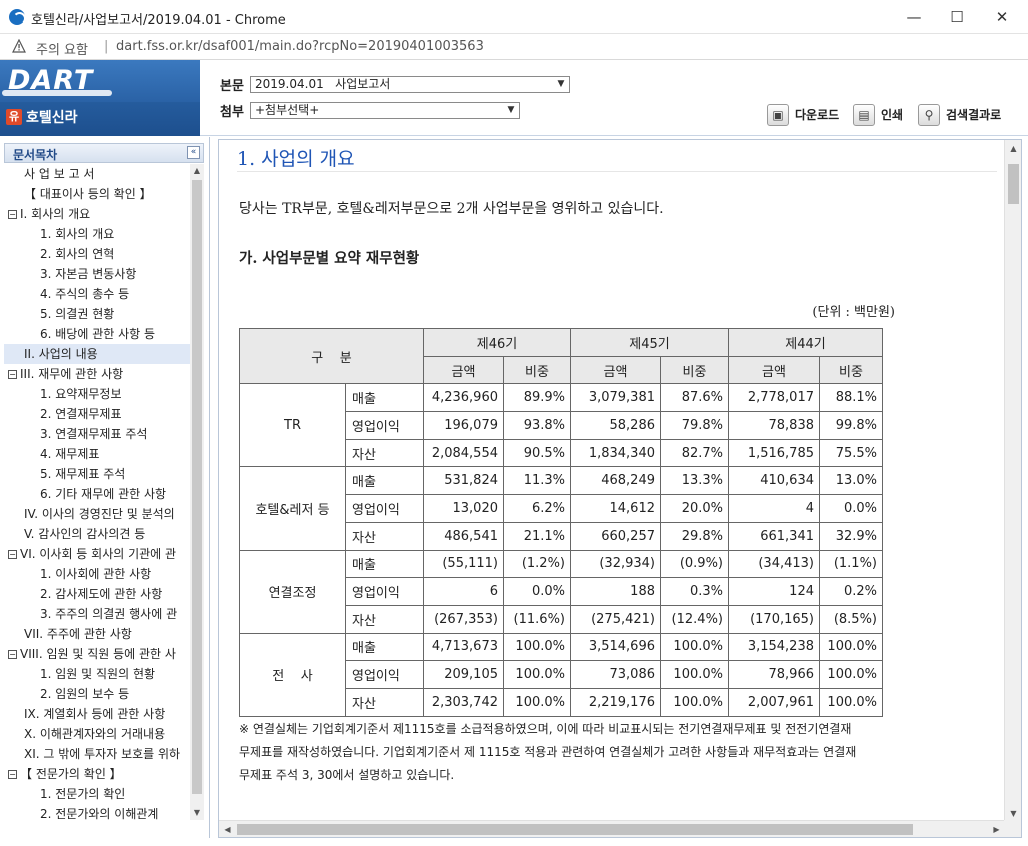  I want to click on toc-item: 2. 회사의 연혁, so click(97, 254).